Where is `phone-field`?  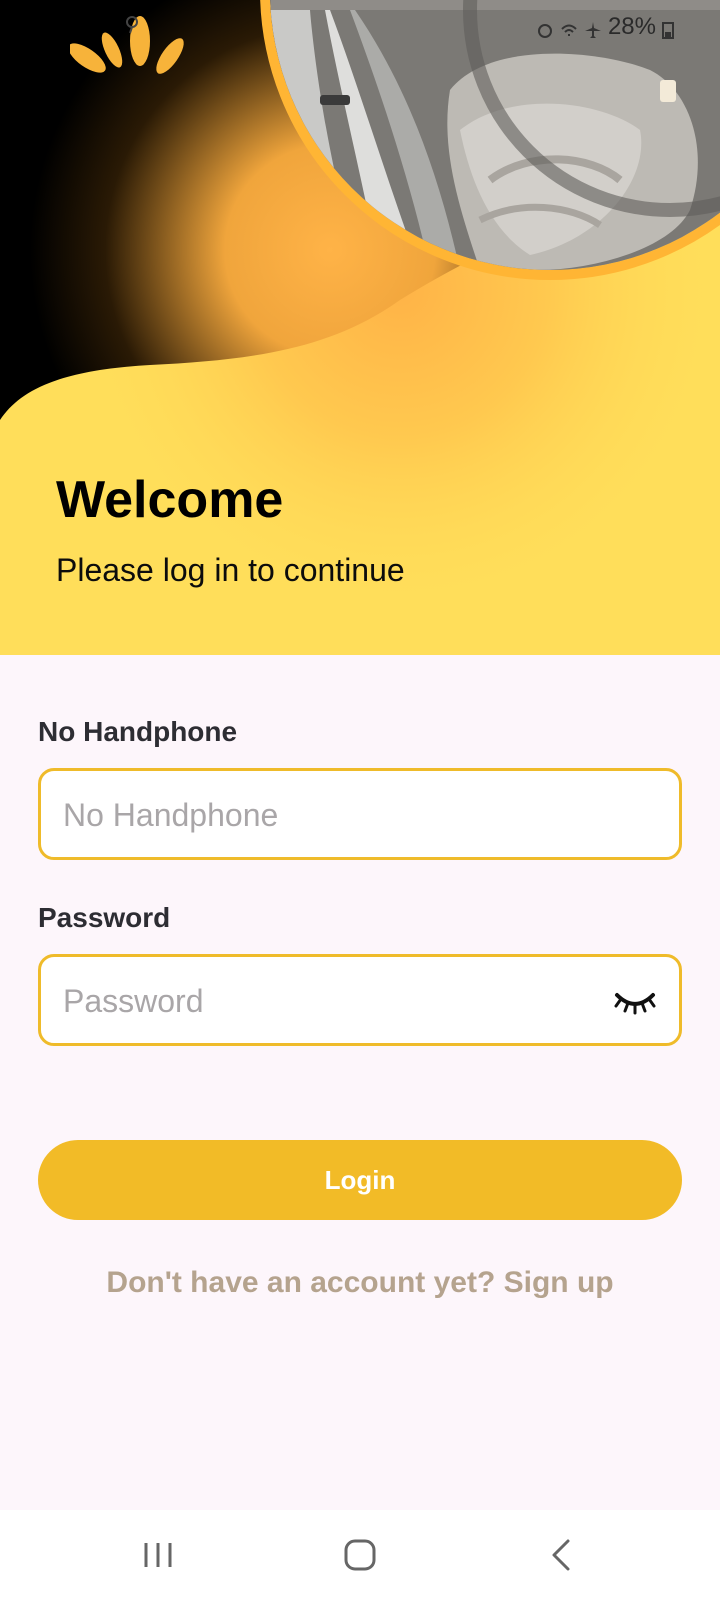
phone-field is located at coordinates (360, 814).